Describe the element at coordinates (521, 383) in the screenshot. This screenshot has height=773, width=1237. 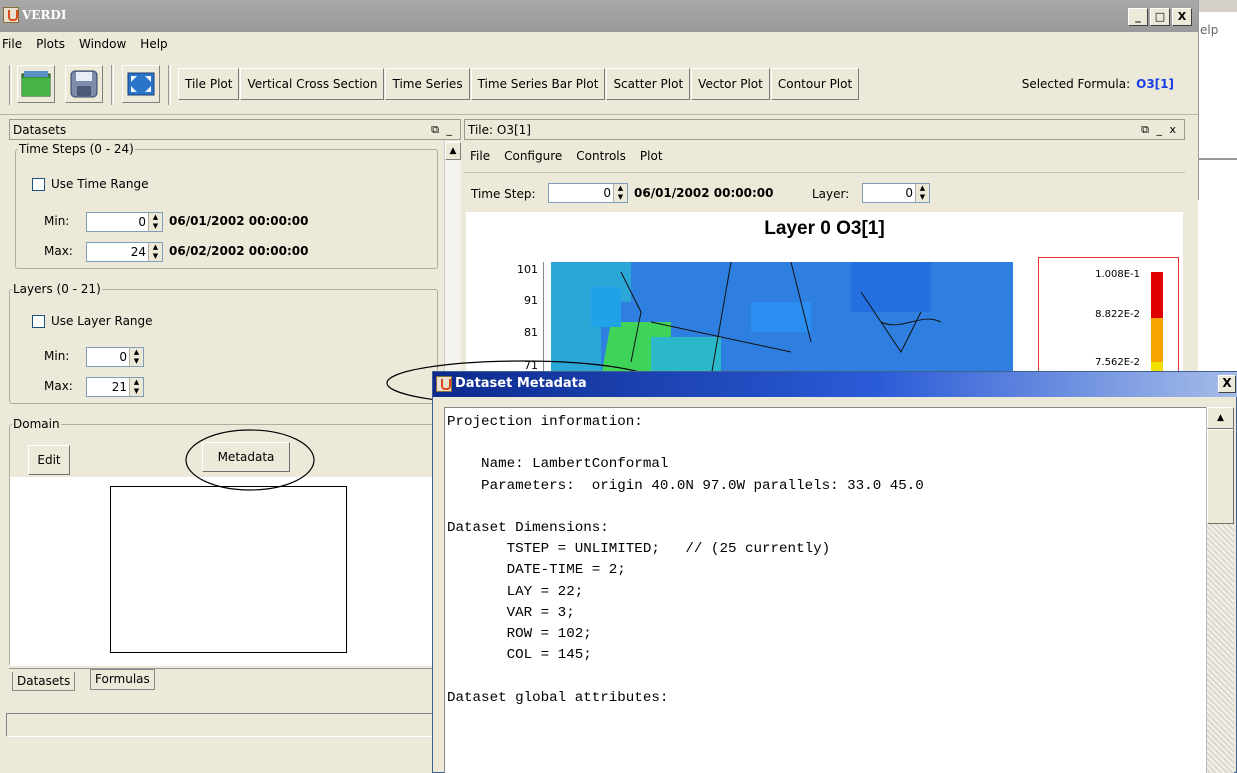
I see `dialog-title: Dataset Metadata` at that location.